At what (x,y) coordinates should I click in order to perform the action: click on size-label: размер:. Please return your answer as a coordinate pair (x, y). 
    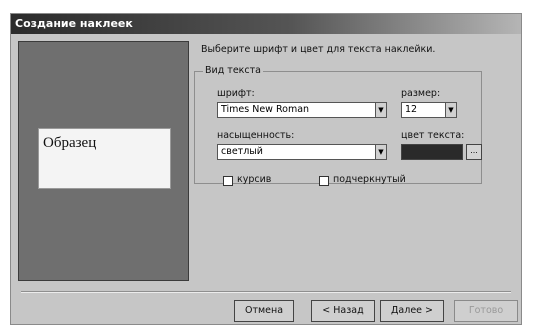
    Looking at the image, I should click on (421, 93).